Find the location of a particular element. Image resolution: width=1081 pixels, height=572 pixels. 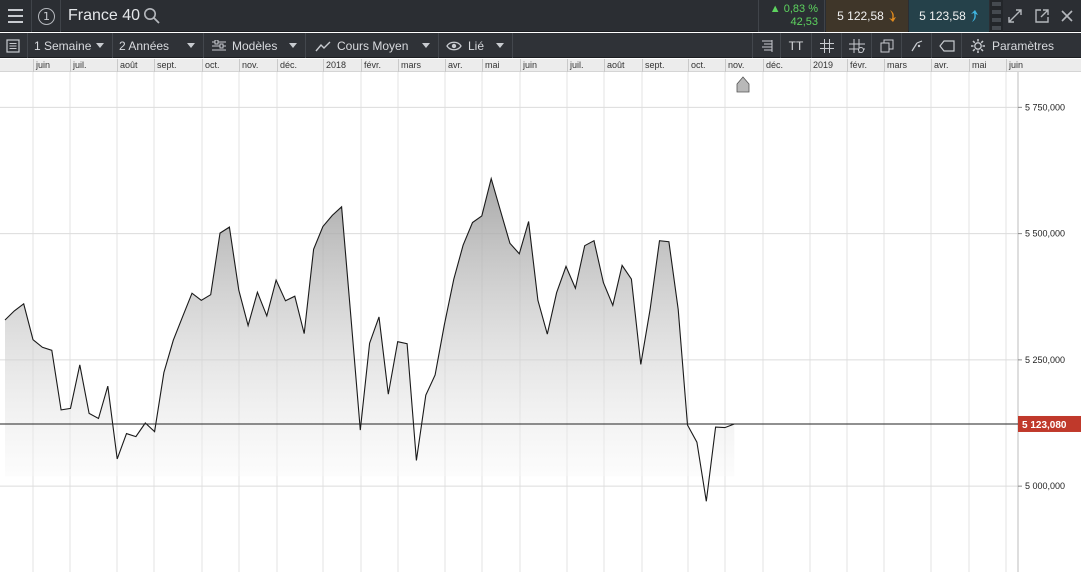

y-tick-label: 5 500,000 is located at coordinates (1045, 234).